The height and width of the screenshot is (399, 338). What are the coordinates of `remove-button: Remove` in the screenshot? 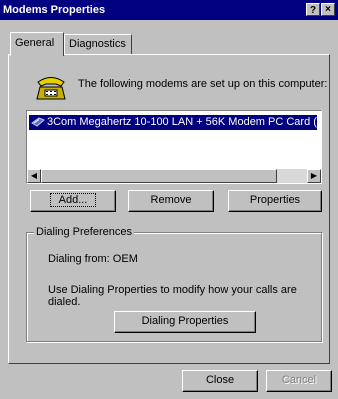 It's located at (171, 201).